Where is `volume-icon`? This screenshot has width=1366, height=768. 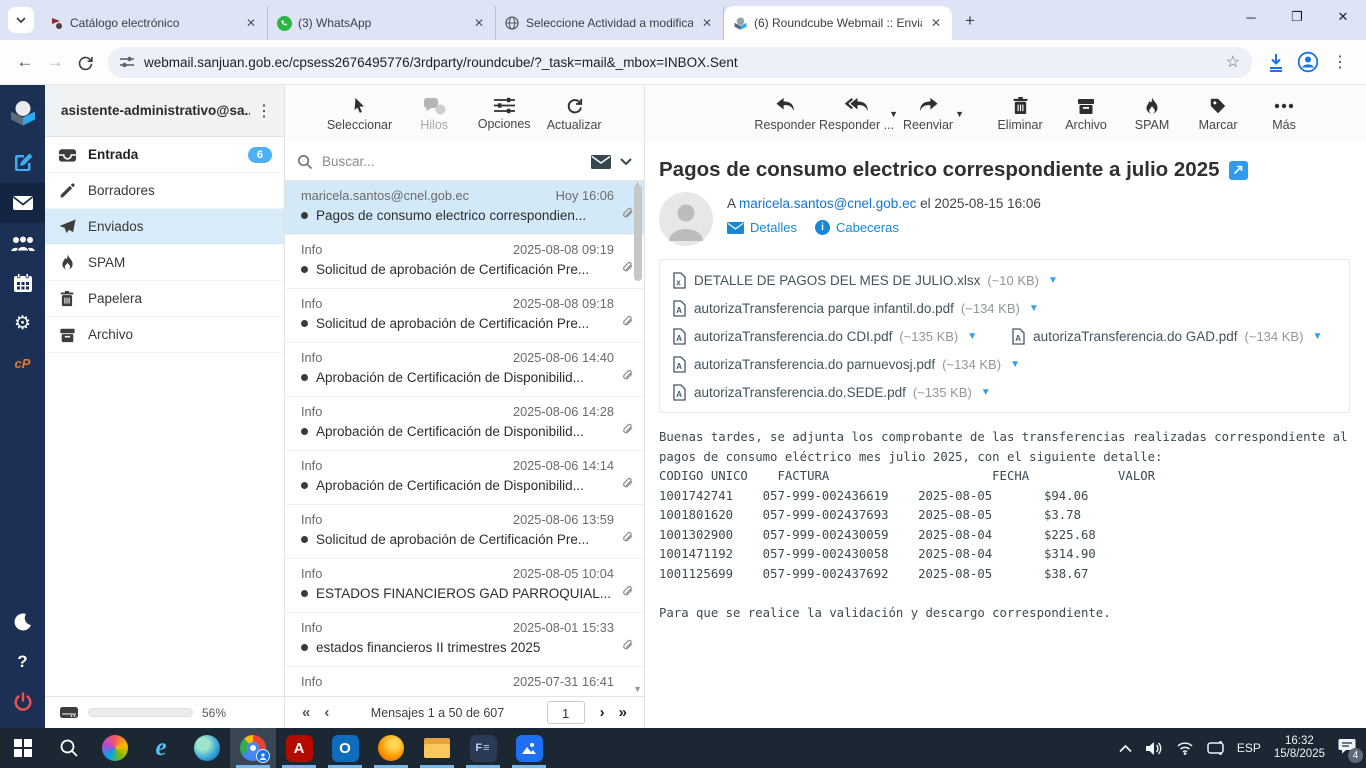
volume-icon is located at coordinates (1154, 748).